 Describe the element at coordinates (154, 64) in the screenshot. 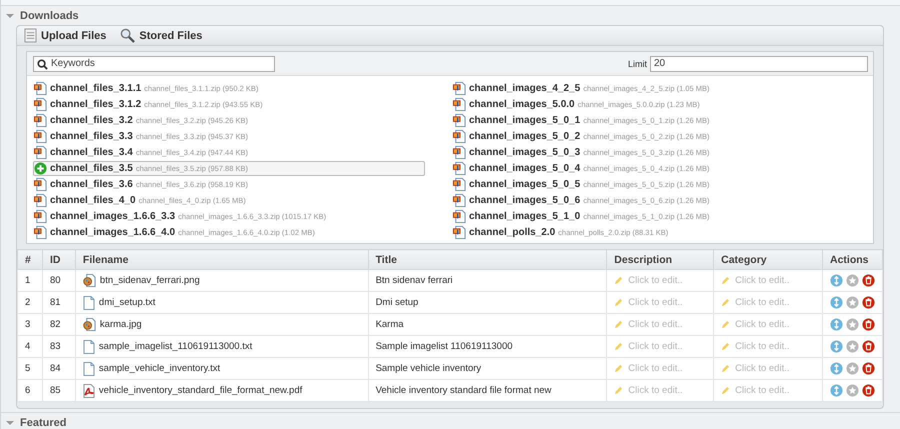

I see `keywords-search-field: Keywords` at that location.